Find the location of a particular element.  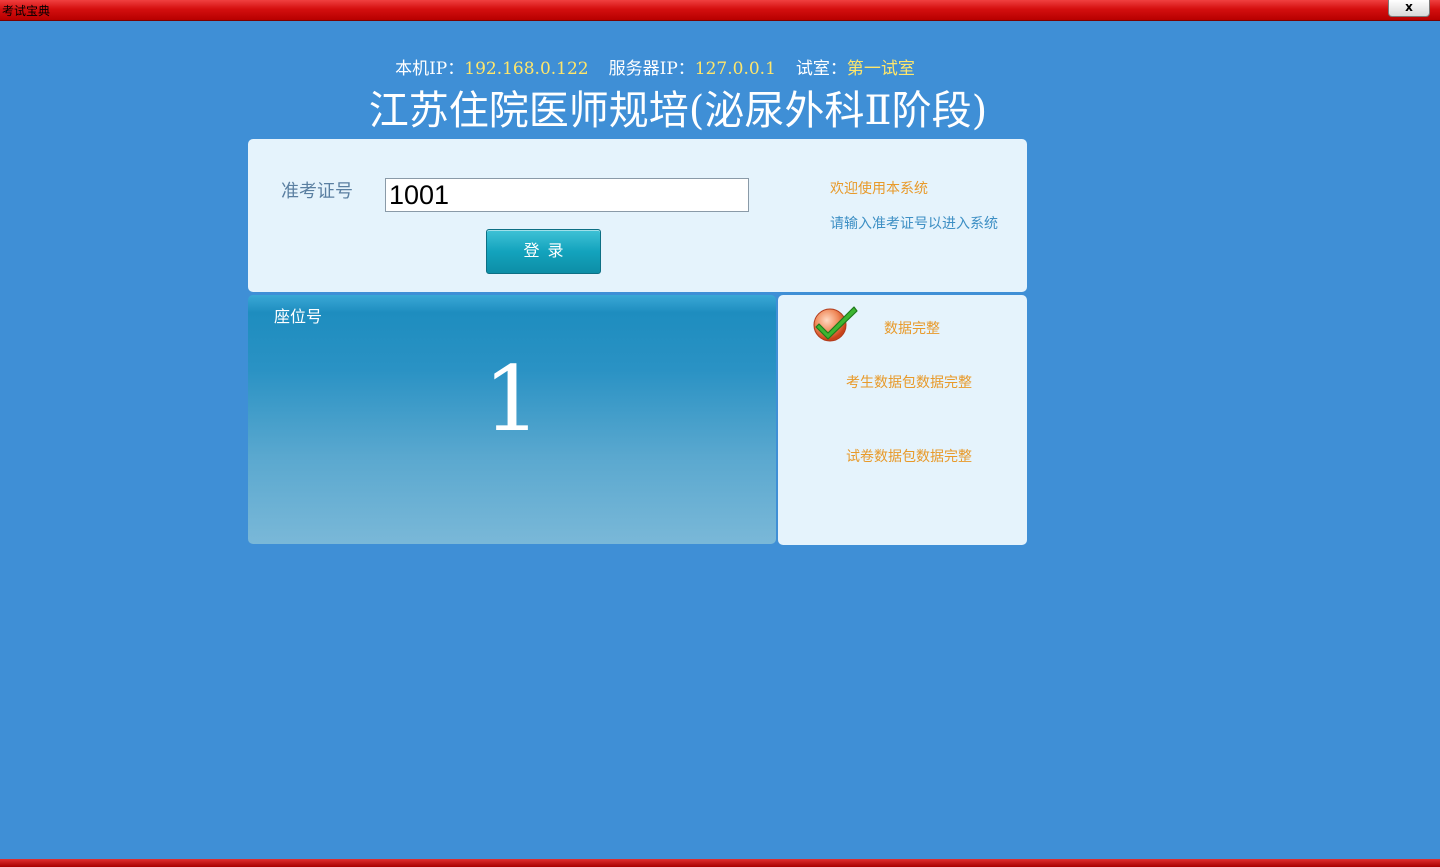

checkmark-icon is located at coordinates (835, 324).